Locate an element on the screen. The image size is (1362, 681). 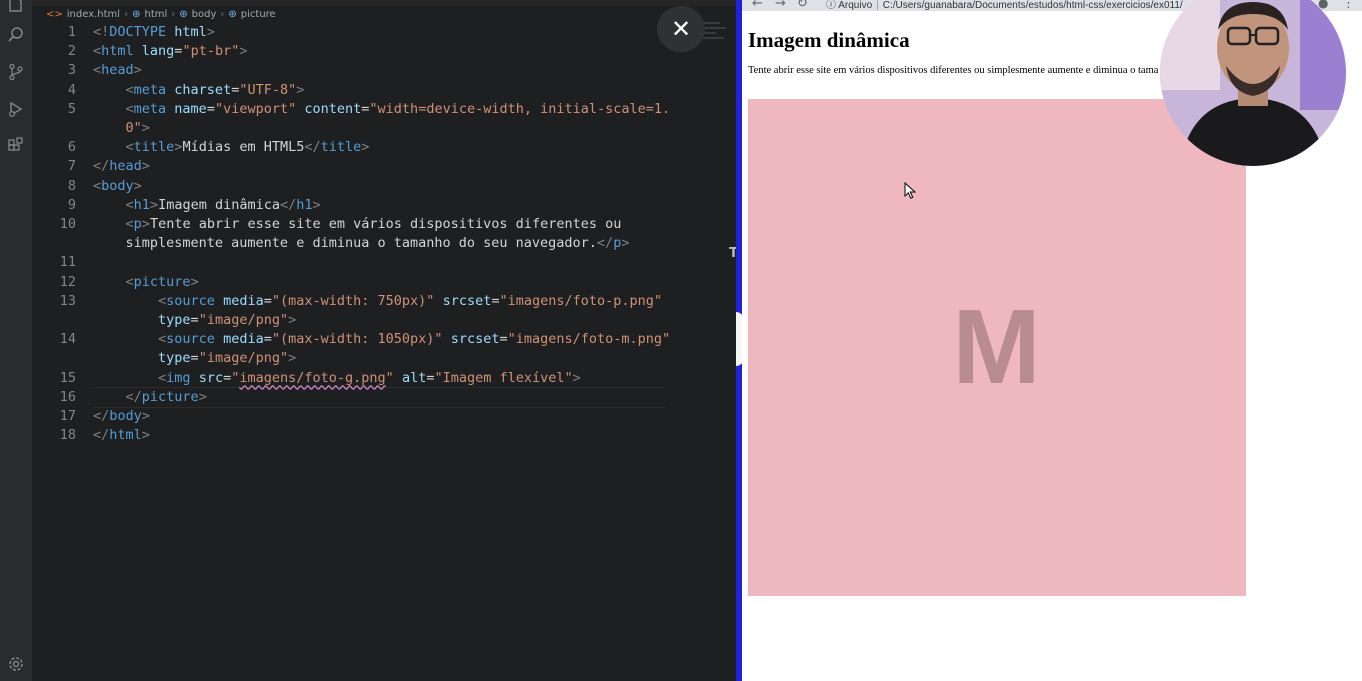
code-line: <head> is located at coordinates (117, 70).